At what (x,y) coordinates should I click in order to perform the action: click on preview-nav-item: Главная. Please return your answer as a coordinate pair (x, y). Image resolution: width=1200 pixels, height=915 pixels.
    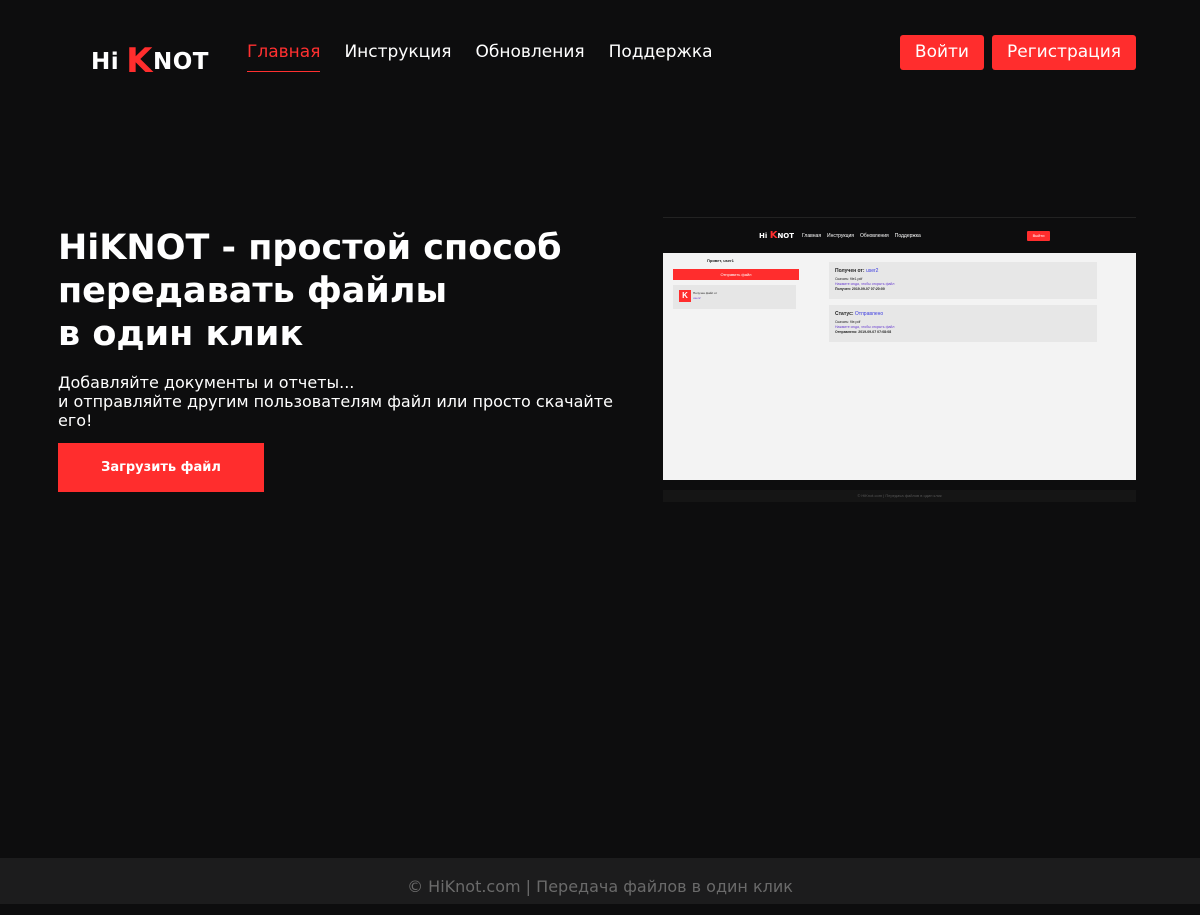
    Looking at the image, I should click on (812, 236).